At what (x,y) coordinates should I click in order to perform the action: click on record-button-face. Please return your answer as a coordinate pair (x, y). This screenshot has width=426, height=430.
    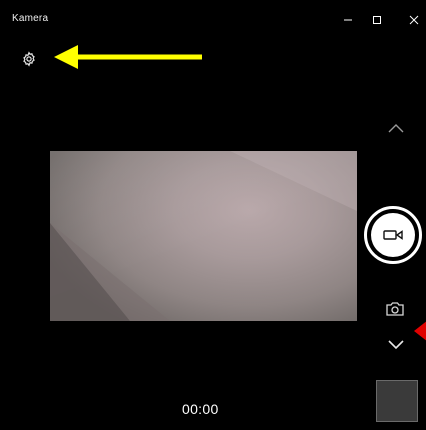
    Looking at the image, I should click on (393, 235).